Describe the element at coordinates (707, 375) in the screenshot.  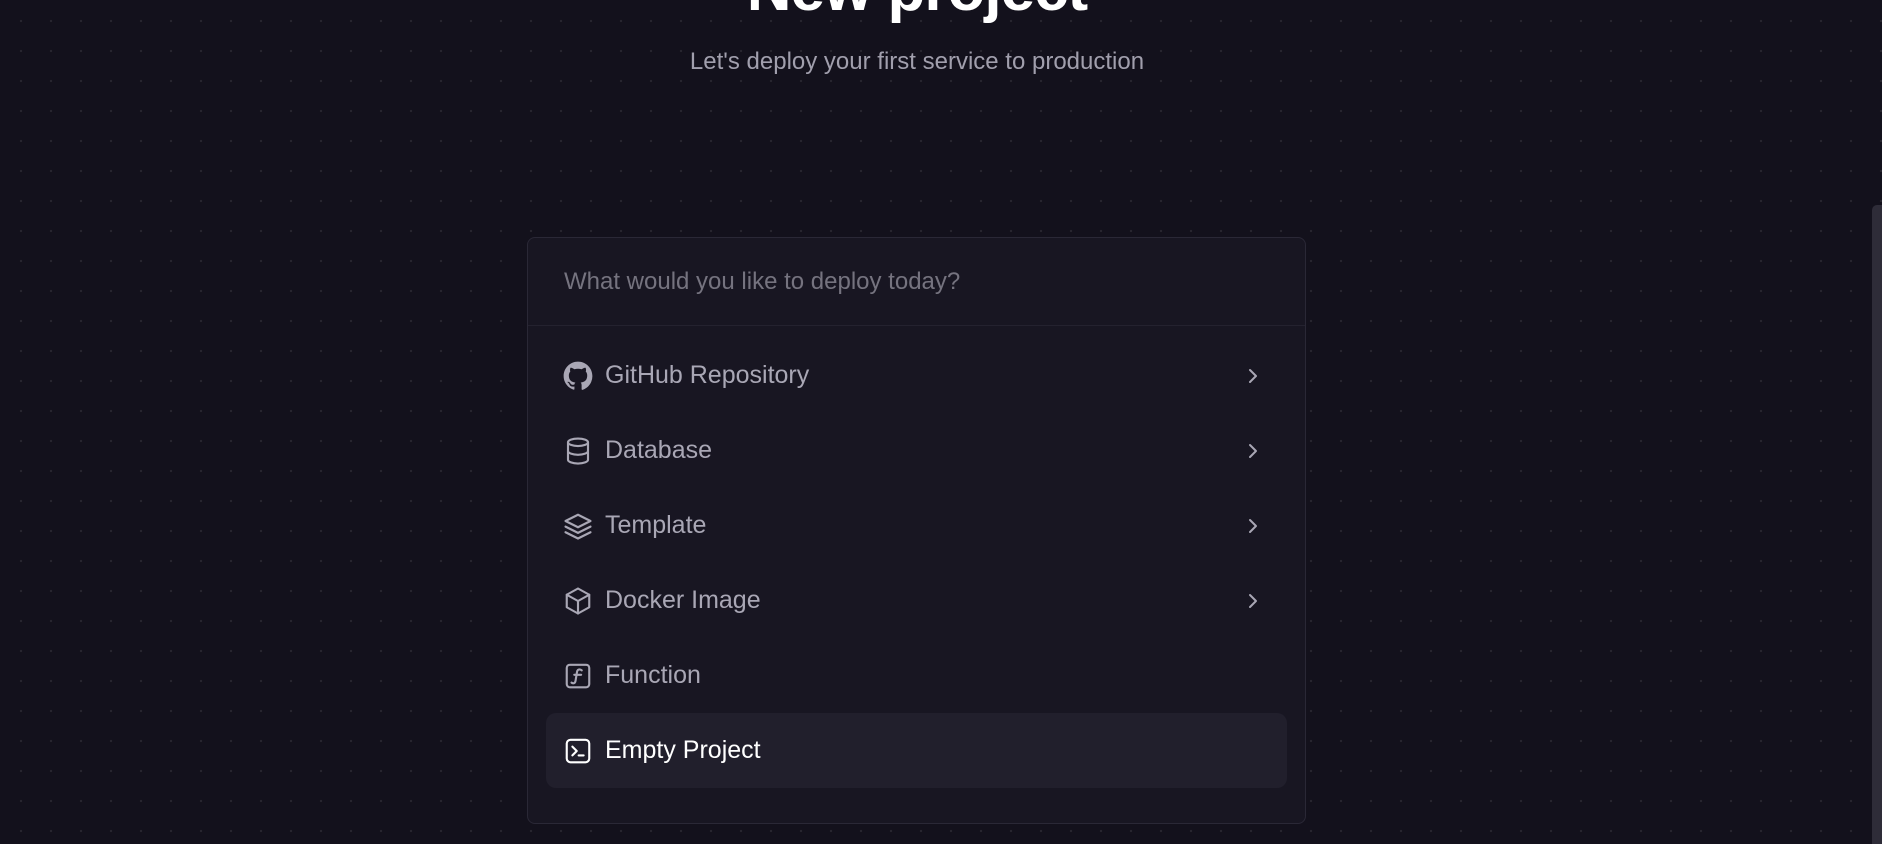
I see `option-label: GitHub Repository` at that location.